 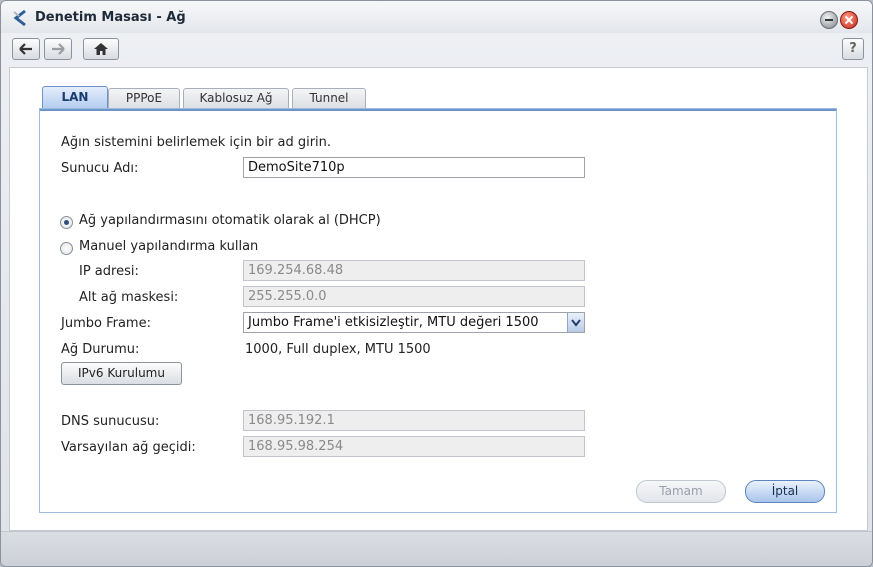 I want to click on network-app-icon, so click(x=19, y=18).